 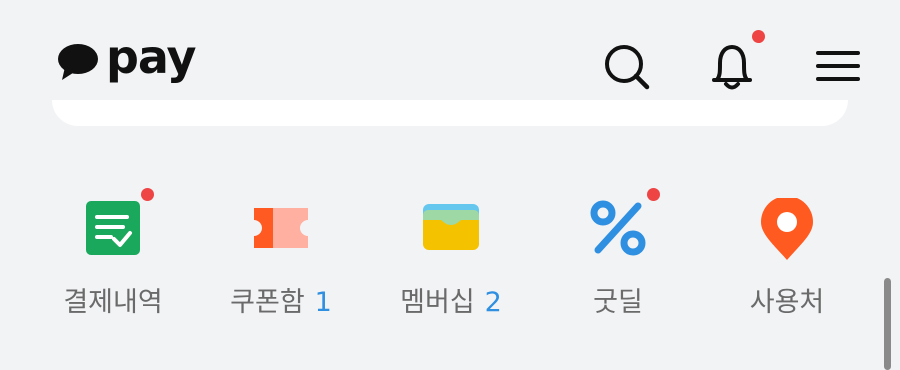 What do you see at coordinates (281, 302) in the screenshot?
I see `quick-menu-label: 쿠폰함 1` at bounding box center [281, 302].